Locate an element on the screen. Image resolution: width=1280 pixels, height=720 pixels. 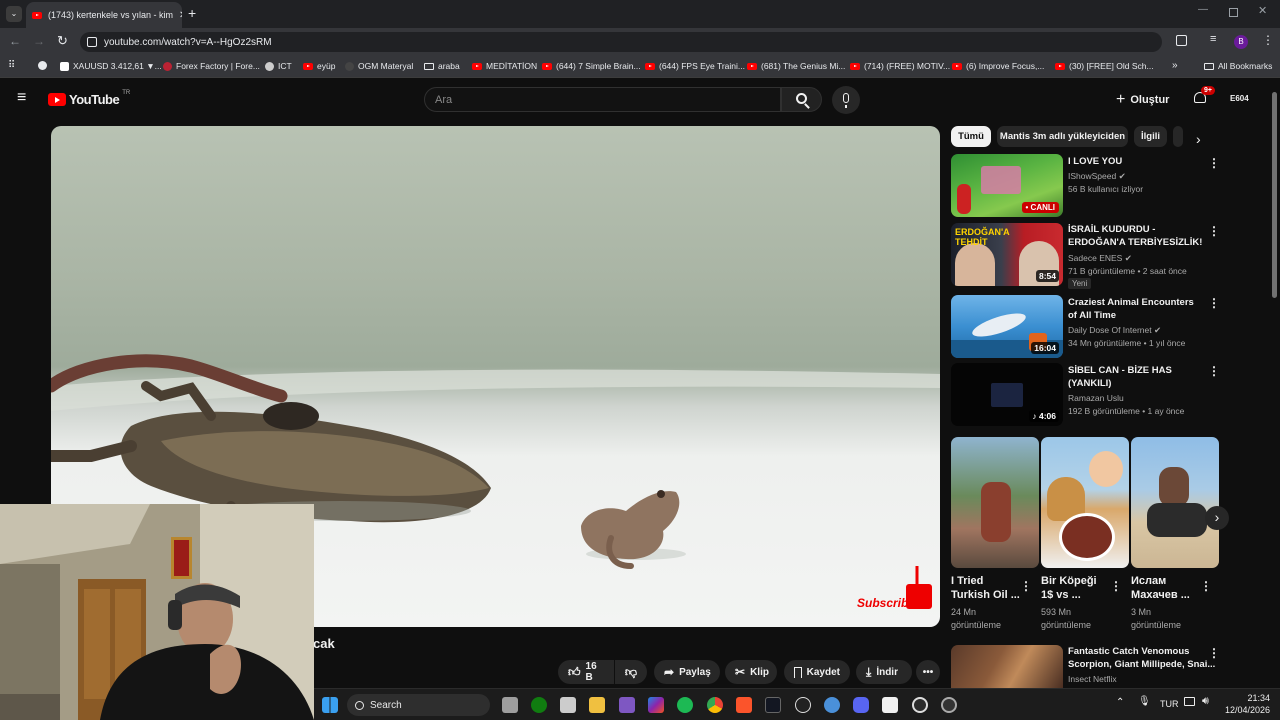
bookmark-item: OGM Materyal is located at coordinates (379, 66).